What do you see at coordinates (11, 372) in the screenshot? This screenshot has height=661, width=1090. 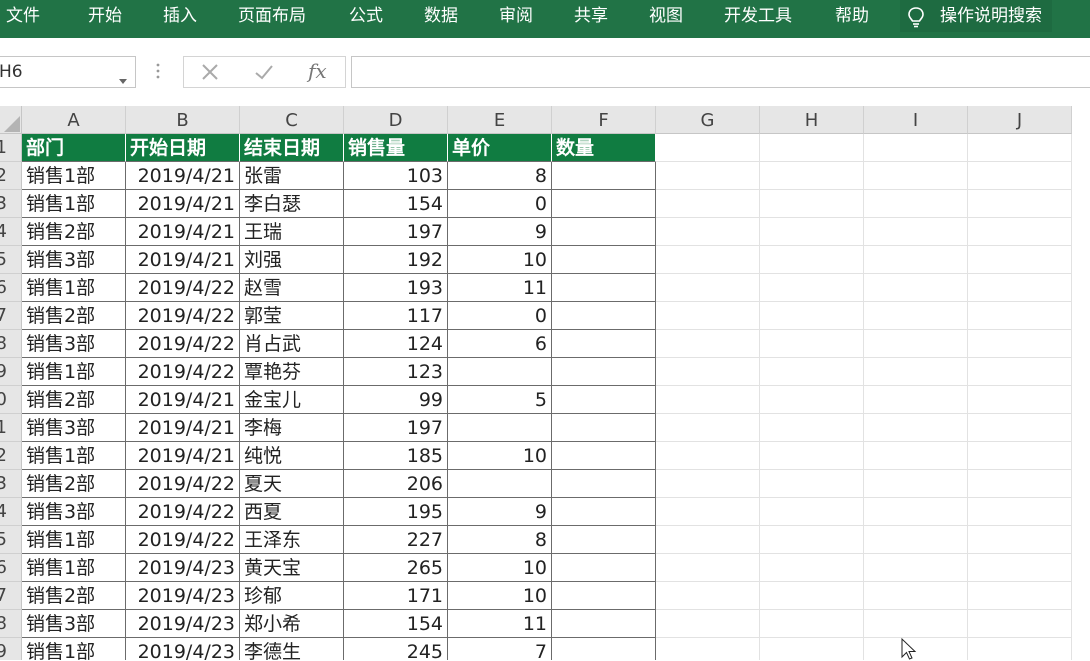 I see `row-header: 9` at bounding box center [11, 372].